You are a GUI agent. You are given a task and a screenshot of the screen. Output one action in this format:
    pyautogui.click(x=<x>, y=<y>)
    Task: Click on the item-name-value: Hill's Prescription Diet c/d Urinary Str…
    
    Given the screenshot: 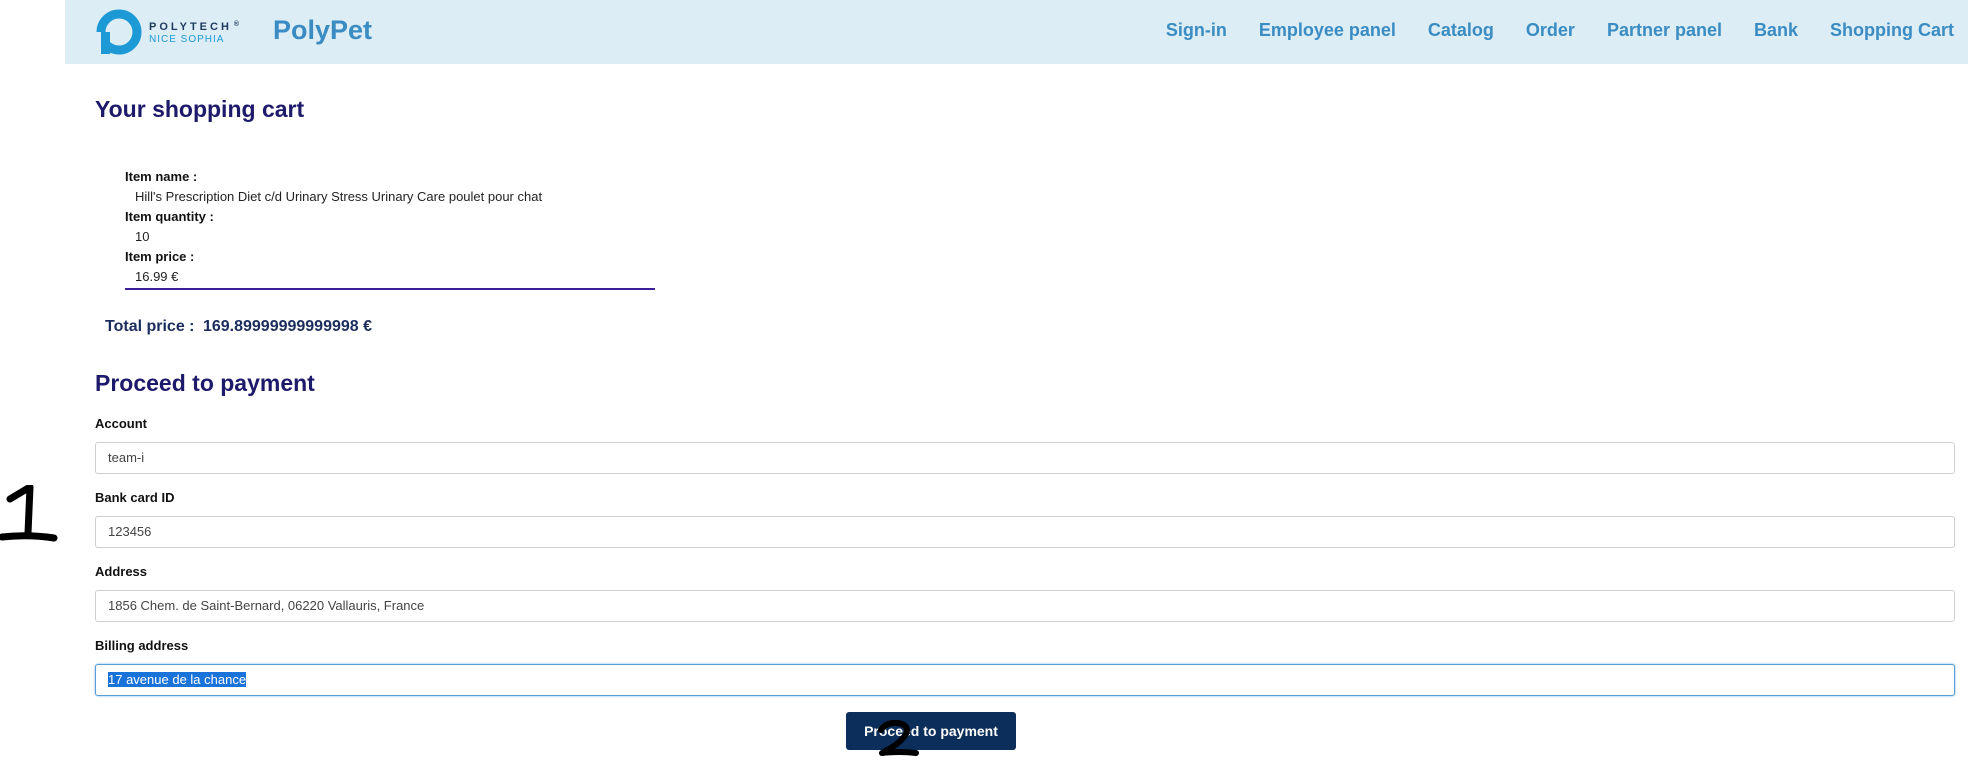 What is the action you would take?
    pyautogui.click(x=339, y=196)
    